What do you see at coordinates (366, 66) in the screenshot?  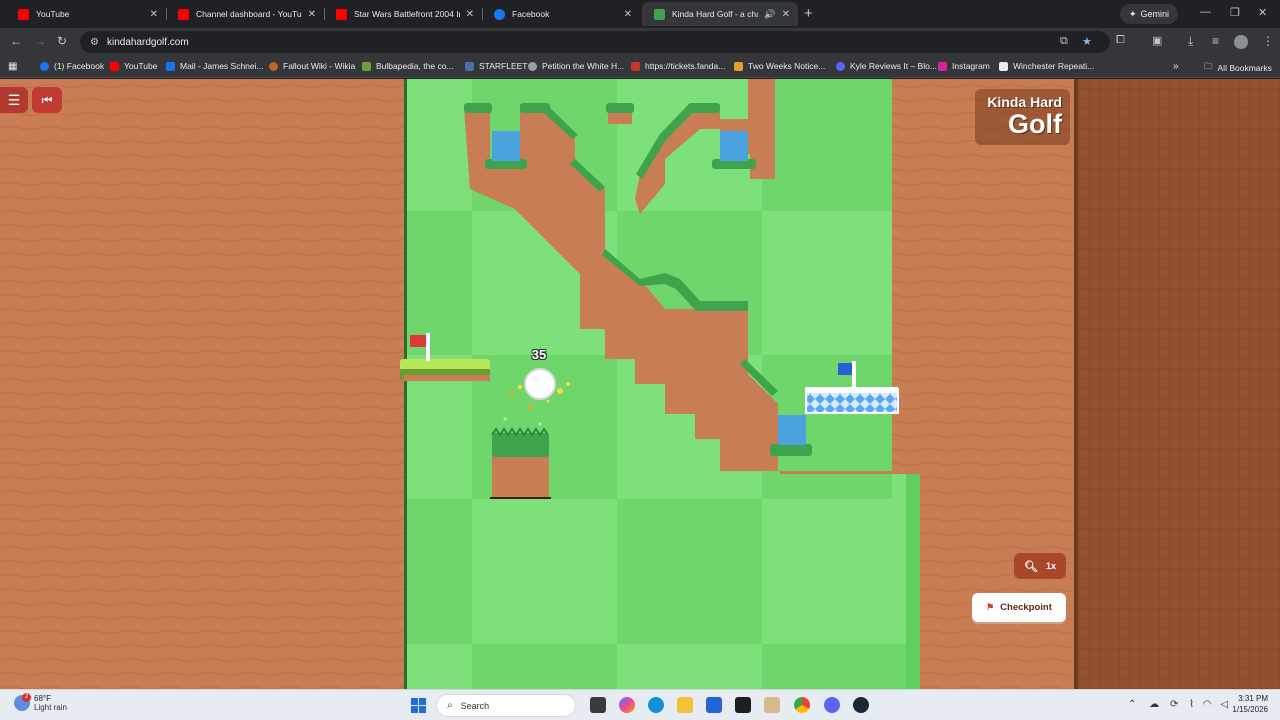 I see `bulbapedia-icon` at bounding box center [366, 66].